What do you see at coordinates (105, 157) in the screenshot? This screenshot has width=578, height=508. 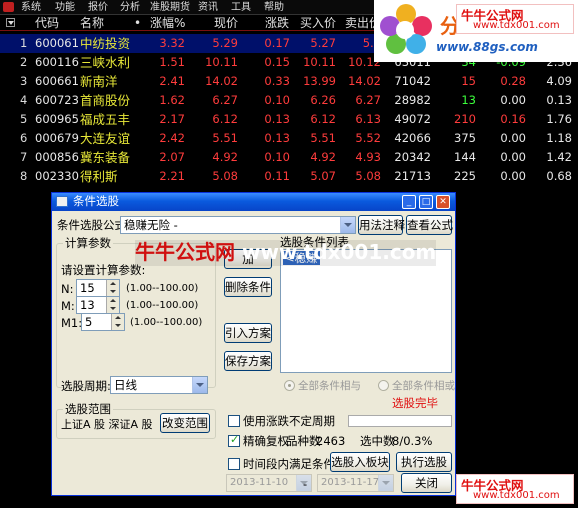 I see `stock-name: 冀东装备` at bounding box center [105, 157].